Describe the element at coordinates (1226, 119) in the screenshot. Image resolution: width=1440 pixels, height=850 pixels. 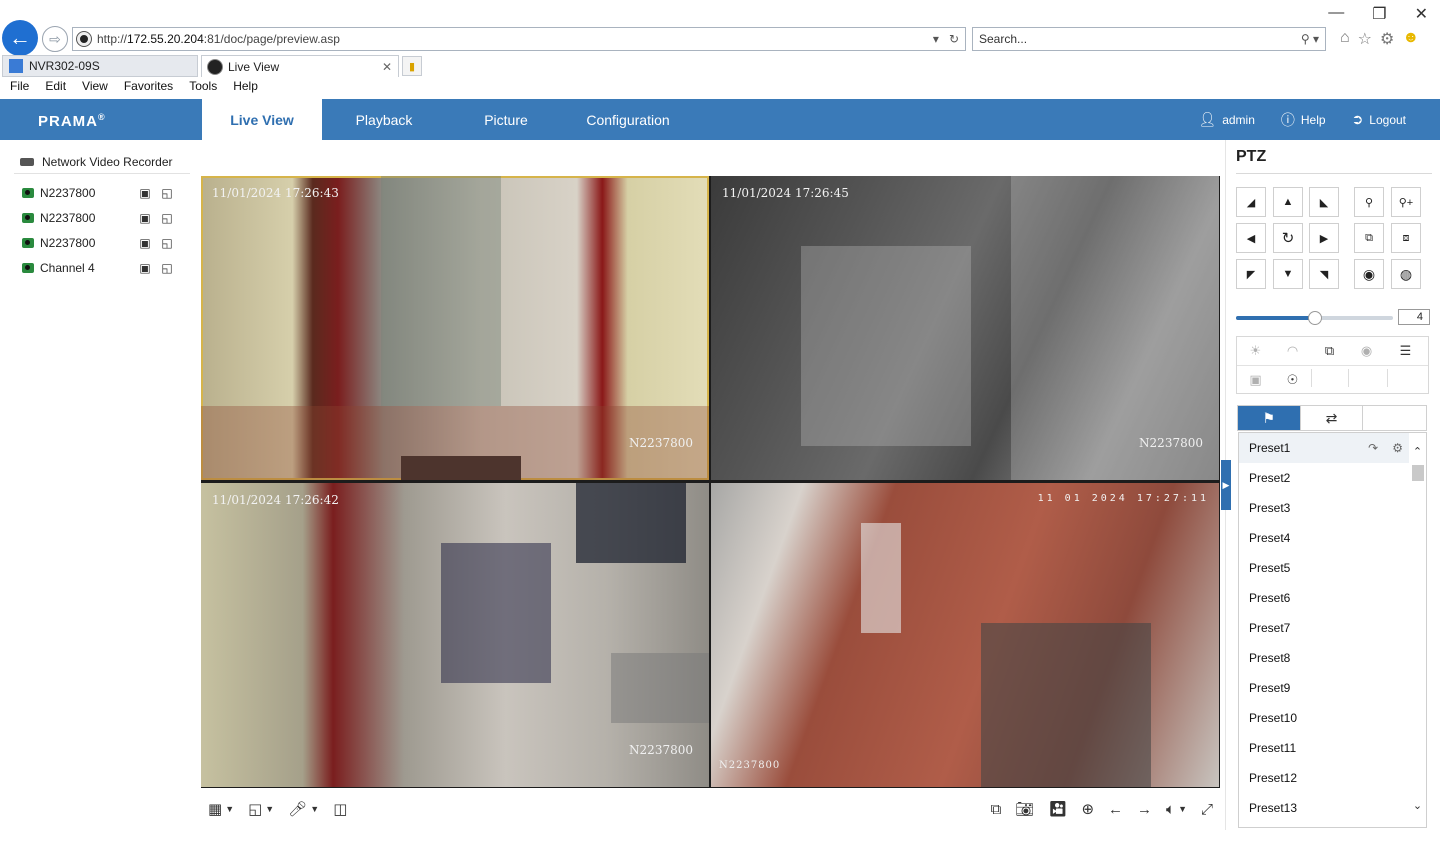
I see `user-menu: 👤︎ admin` at that location.